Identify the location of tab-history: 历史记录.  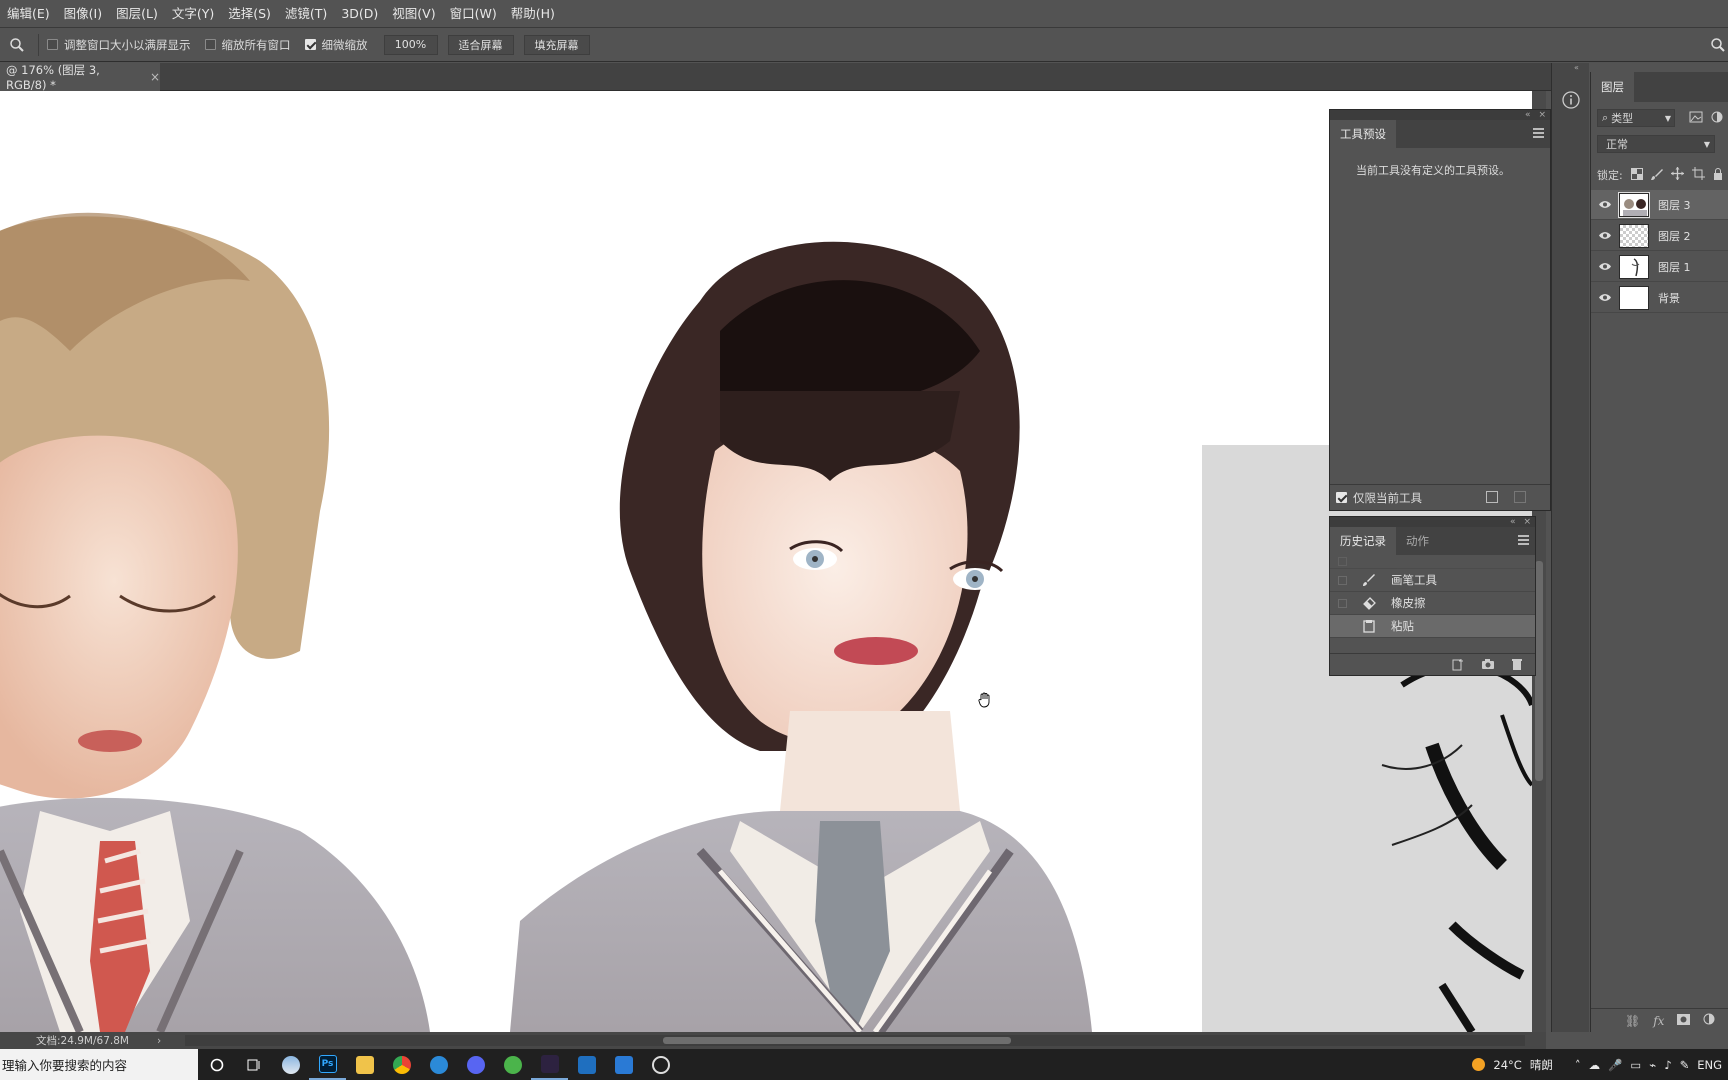
(1363, 541).